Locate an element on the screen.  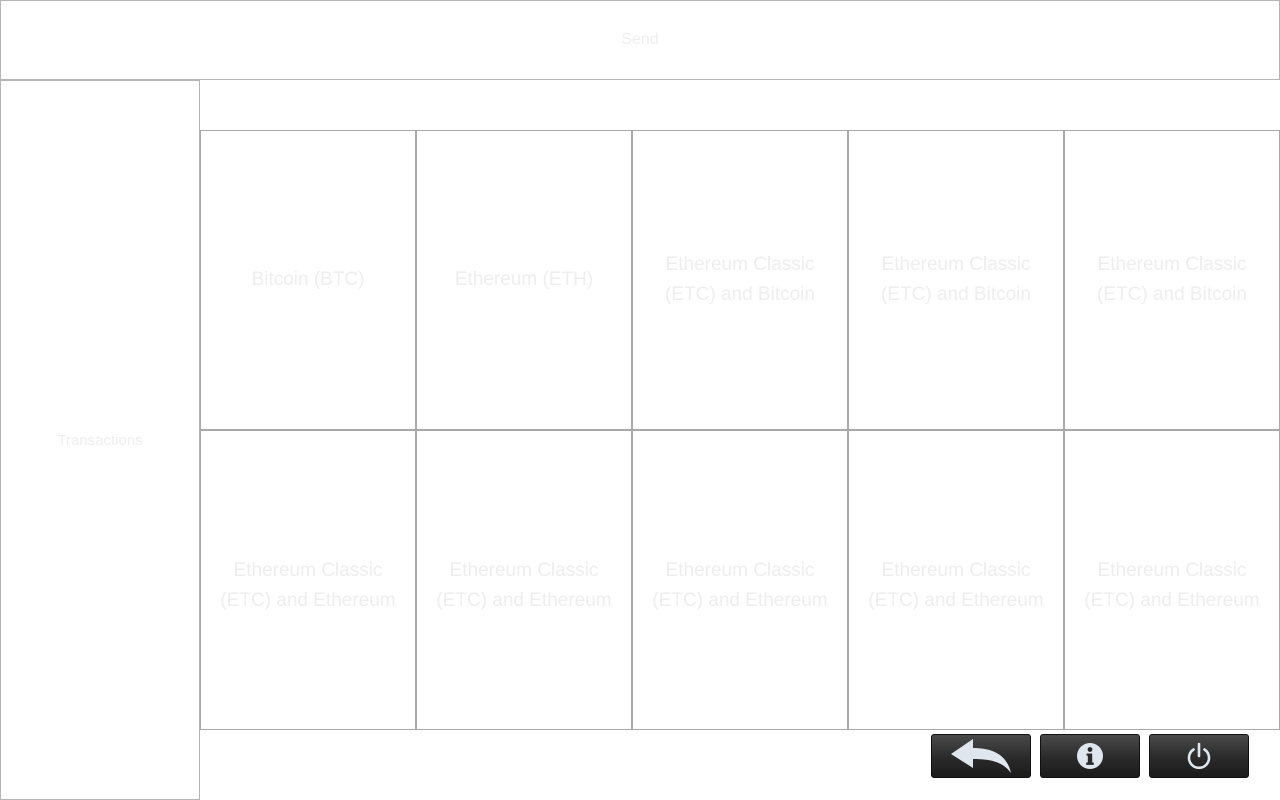
grid-cell-1: Bitcoin (BTC) is located at coordinates (308, 280).